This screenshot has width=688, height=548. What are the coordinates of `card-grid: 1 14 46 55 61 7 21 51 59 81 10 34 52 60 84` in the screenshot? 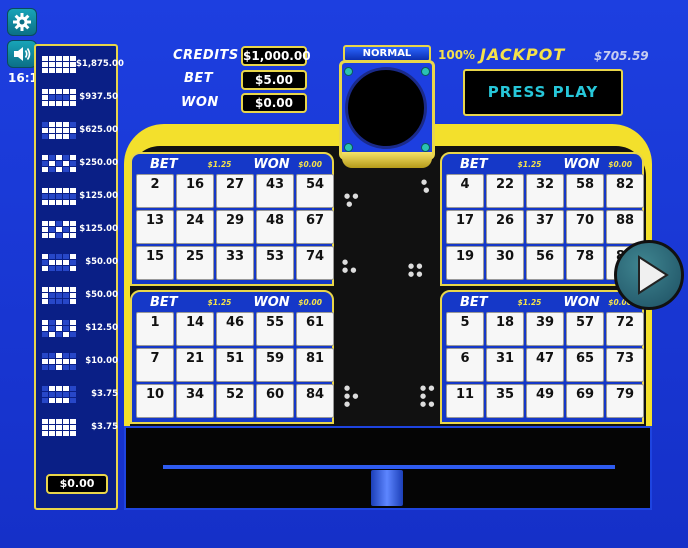 It's located at (235, 365).